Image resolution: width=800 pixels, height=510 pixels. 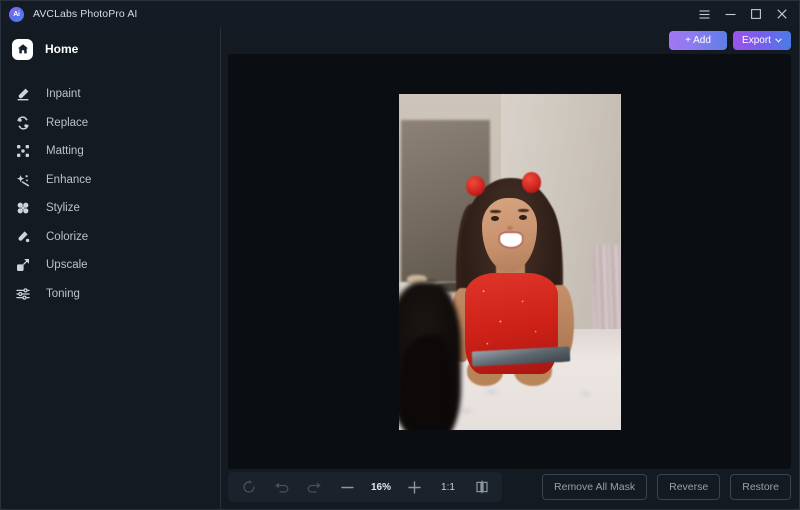 What do you see at coordinates (22, 265) in the screenshot?
I see `upscale-icon` at bounding box center [22, 265].